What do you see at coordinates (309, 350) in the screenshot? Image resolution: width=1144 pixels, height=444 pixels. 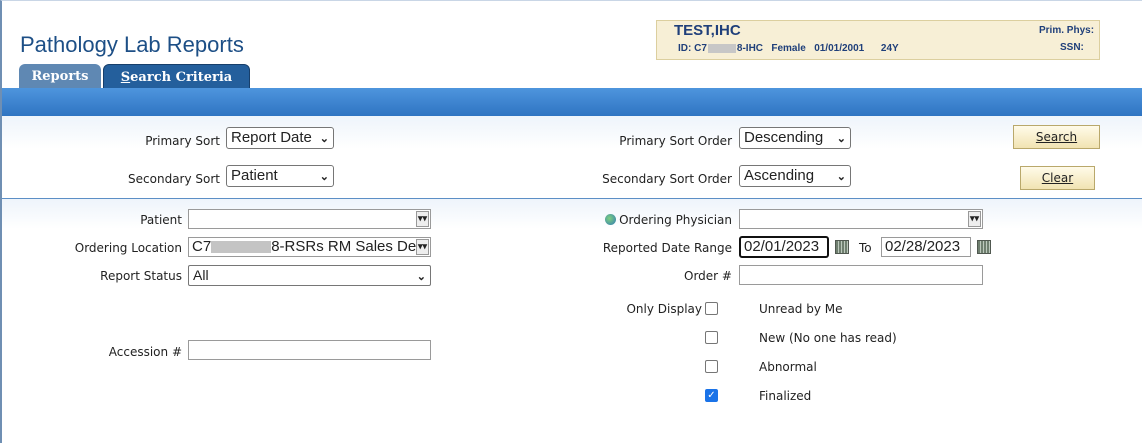 I see `accession-input` at bounding box center [309, 350].